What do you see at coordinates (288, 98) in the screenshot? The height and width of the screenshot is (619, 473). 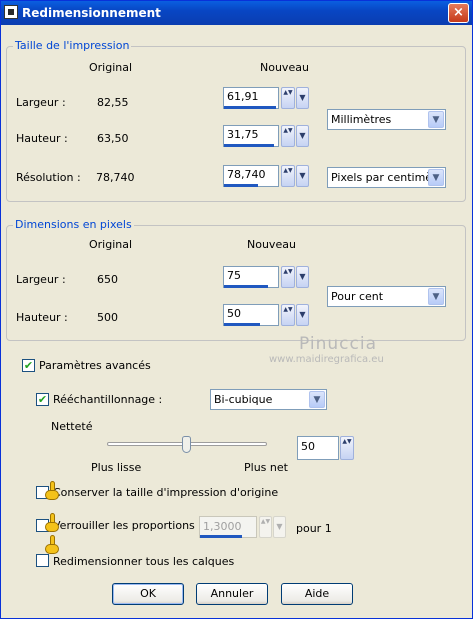 I see `print-width-updown-icon: ▲▼` at bounding box center [288, 98].